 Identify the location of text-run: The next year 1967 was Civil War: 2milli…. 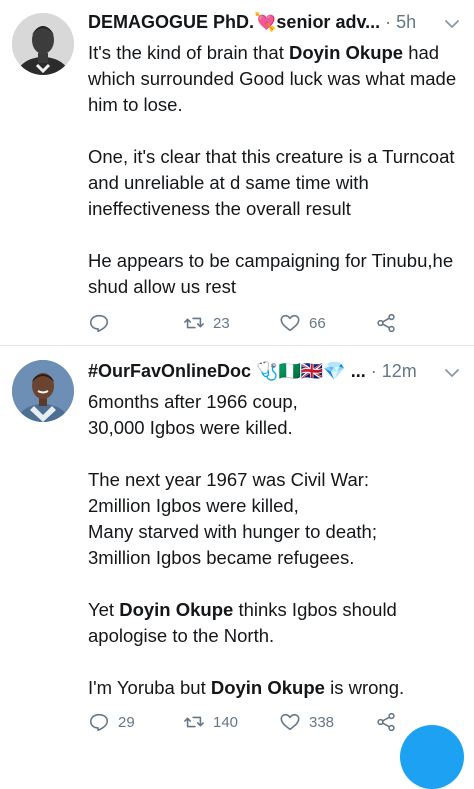
(232, 518).